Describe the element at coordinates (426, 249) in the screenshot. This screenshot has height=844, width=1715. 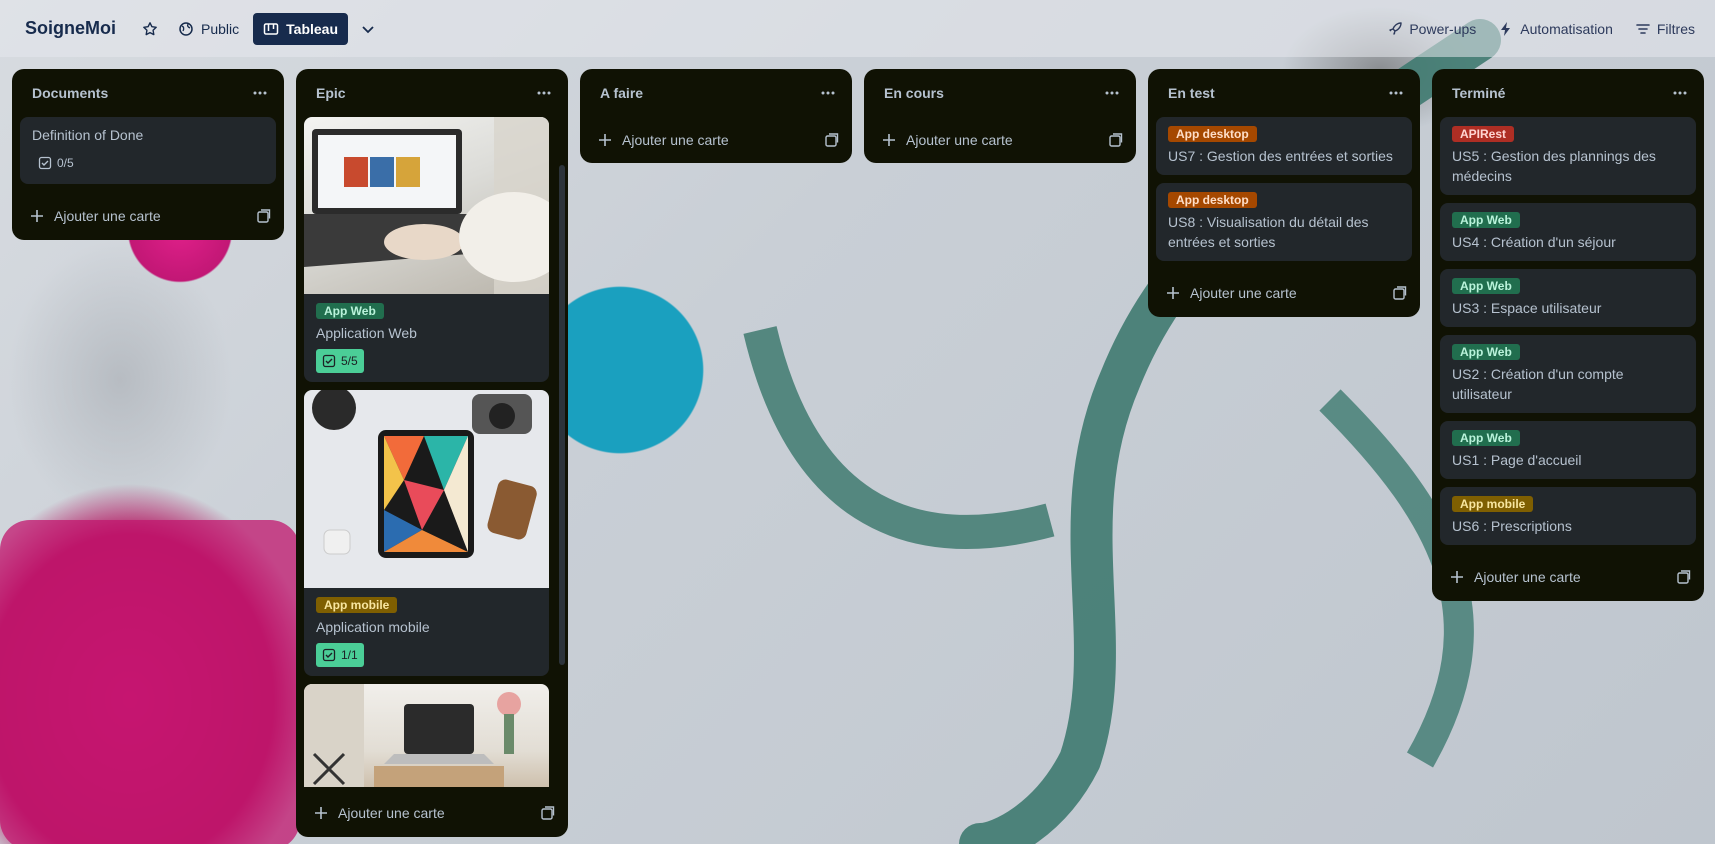
I see `card: App Web Application Web 5/5` at that location.